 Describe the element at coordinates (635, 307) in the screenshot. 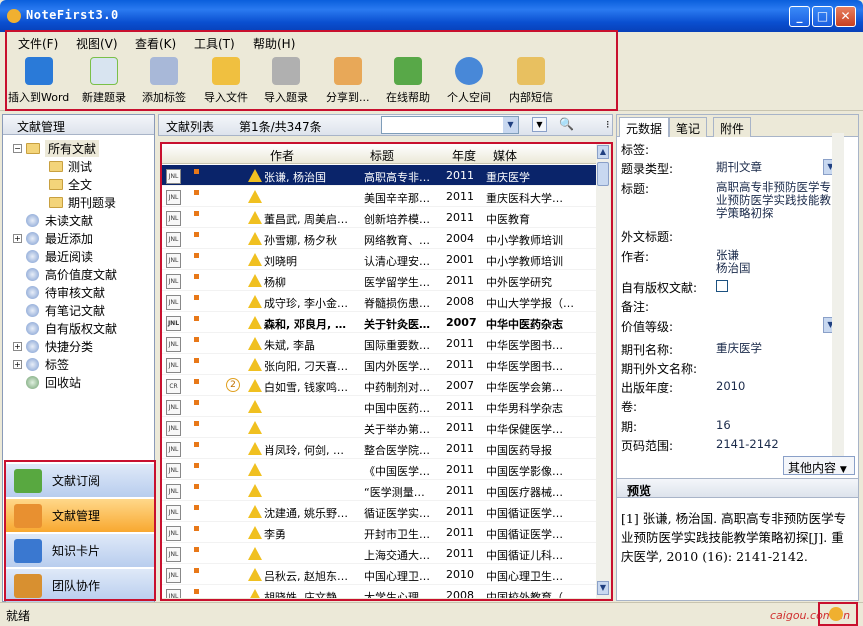

I see `field-label: 备注:` at that location.